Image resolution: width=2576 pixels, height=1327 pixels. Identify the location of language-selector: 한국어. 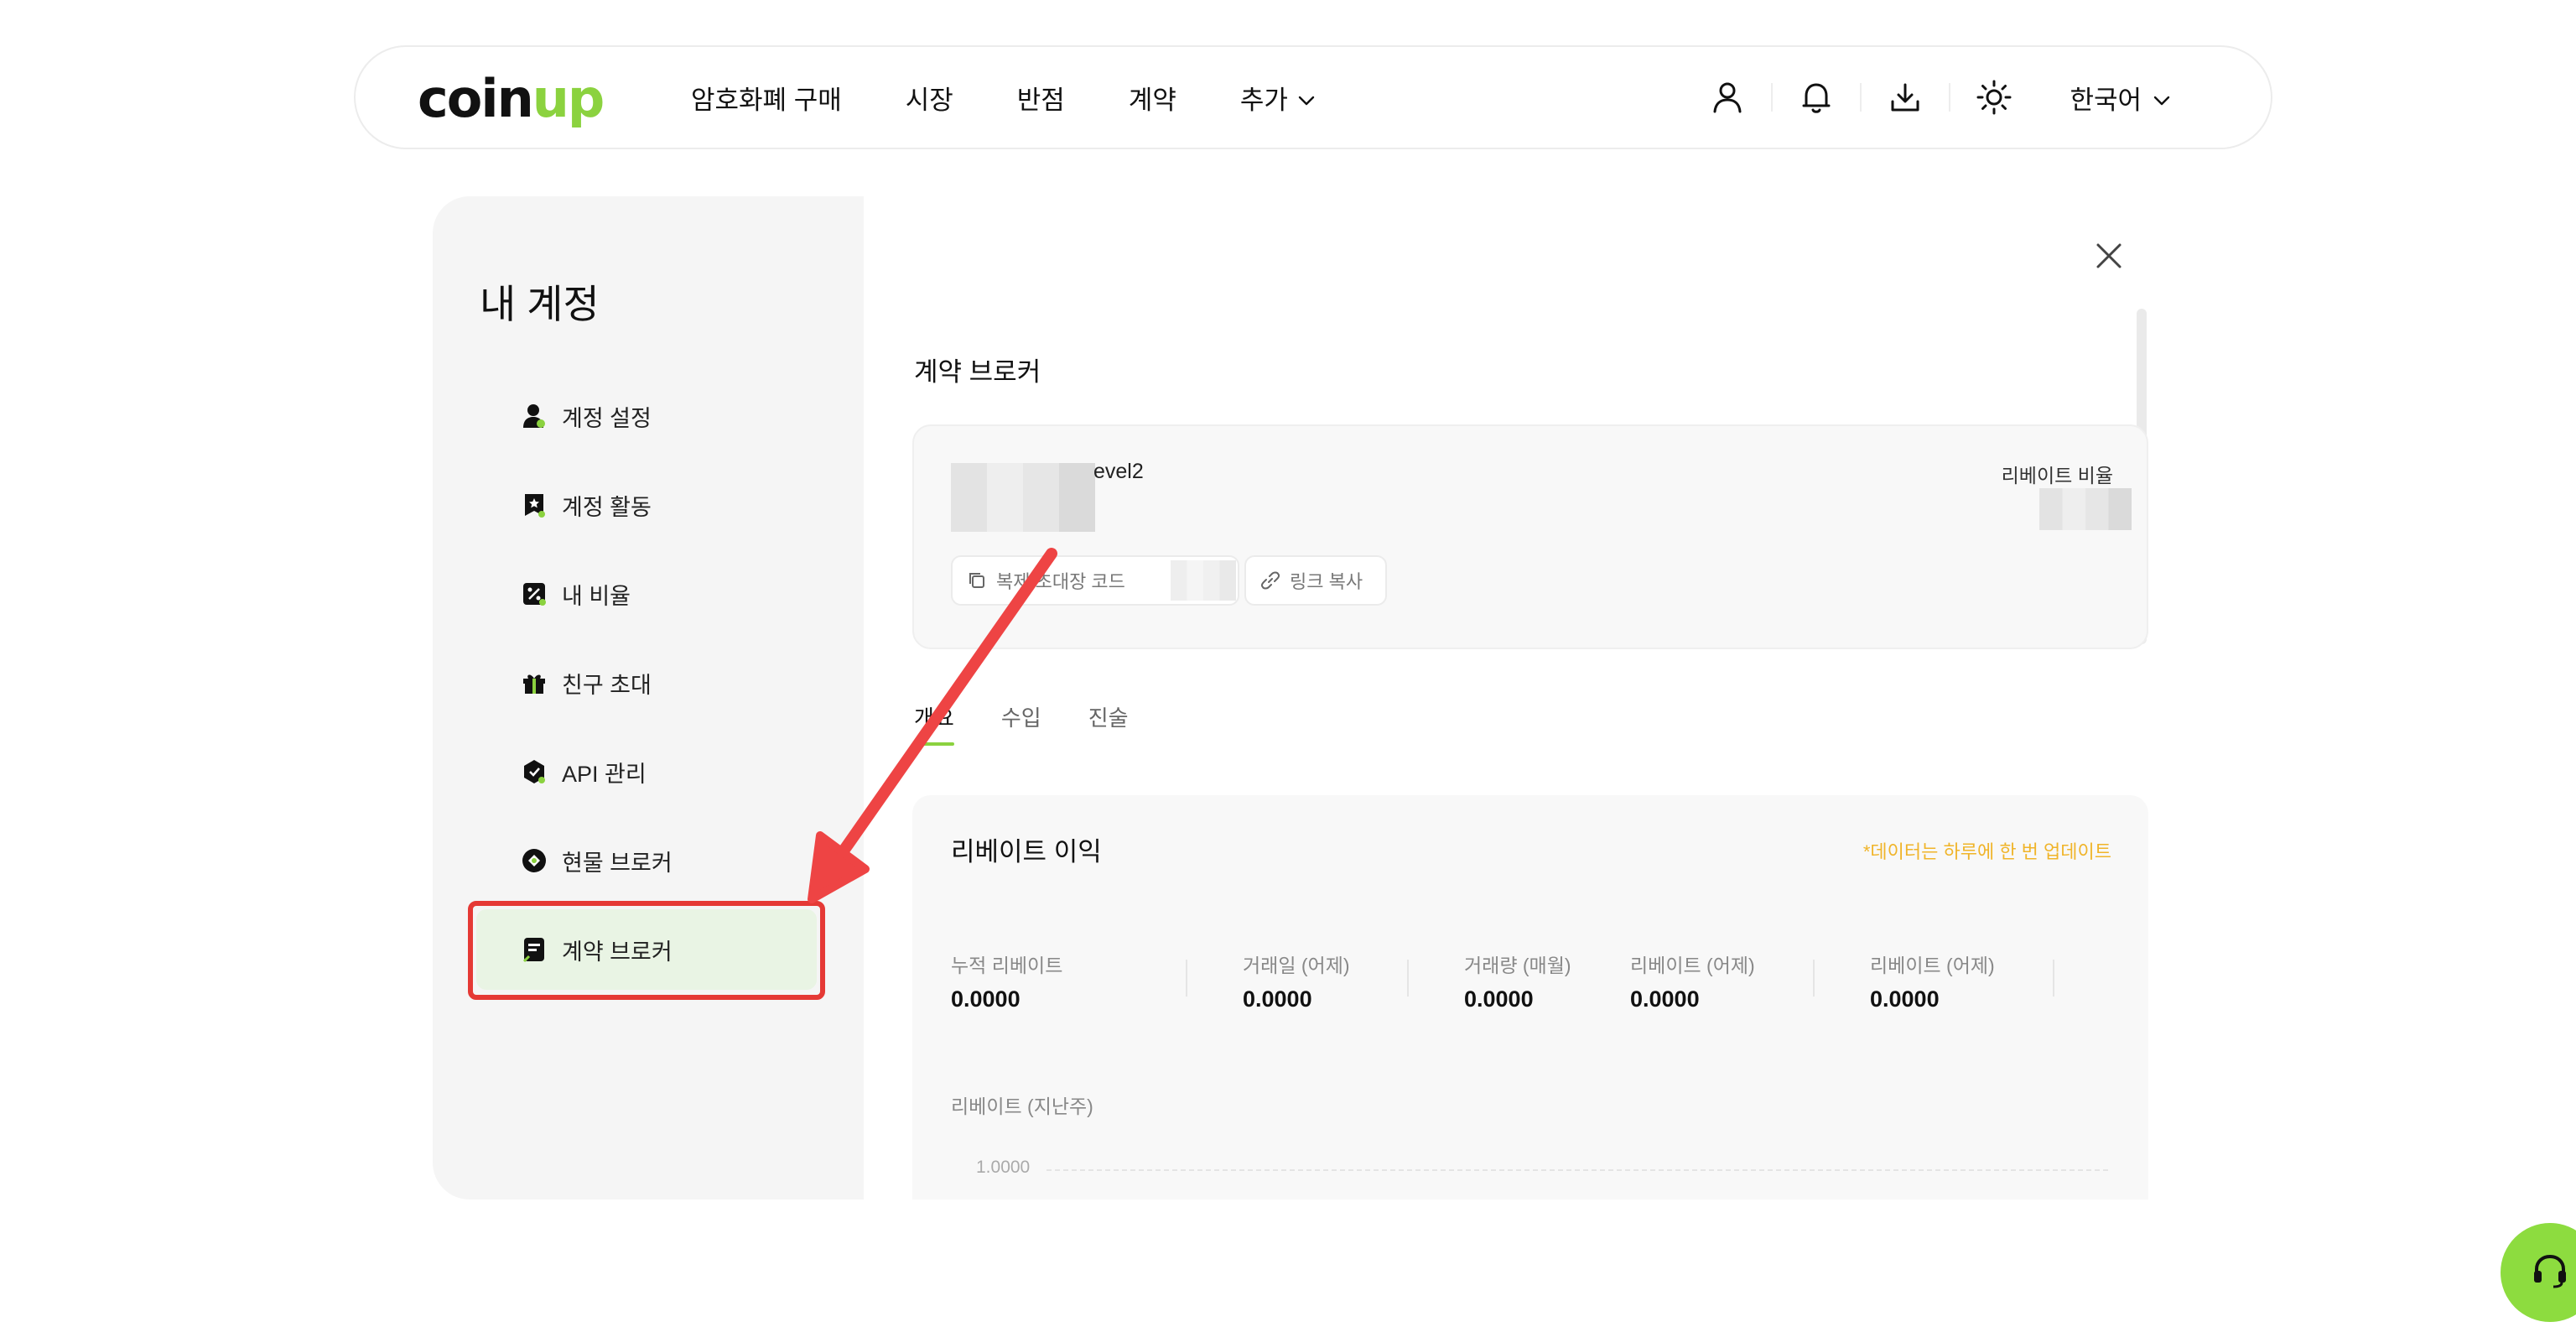
(2120, 98).